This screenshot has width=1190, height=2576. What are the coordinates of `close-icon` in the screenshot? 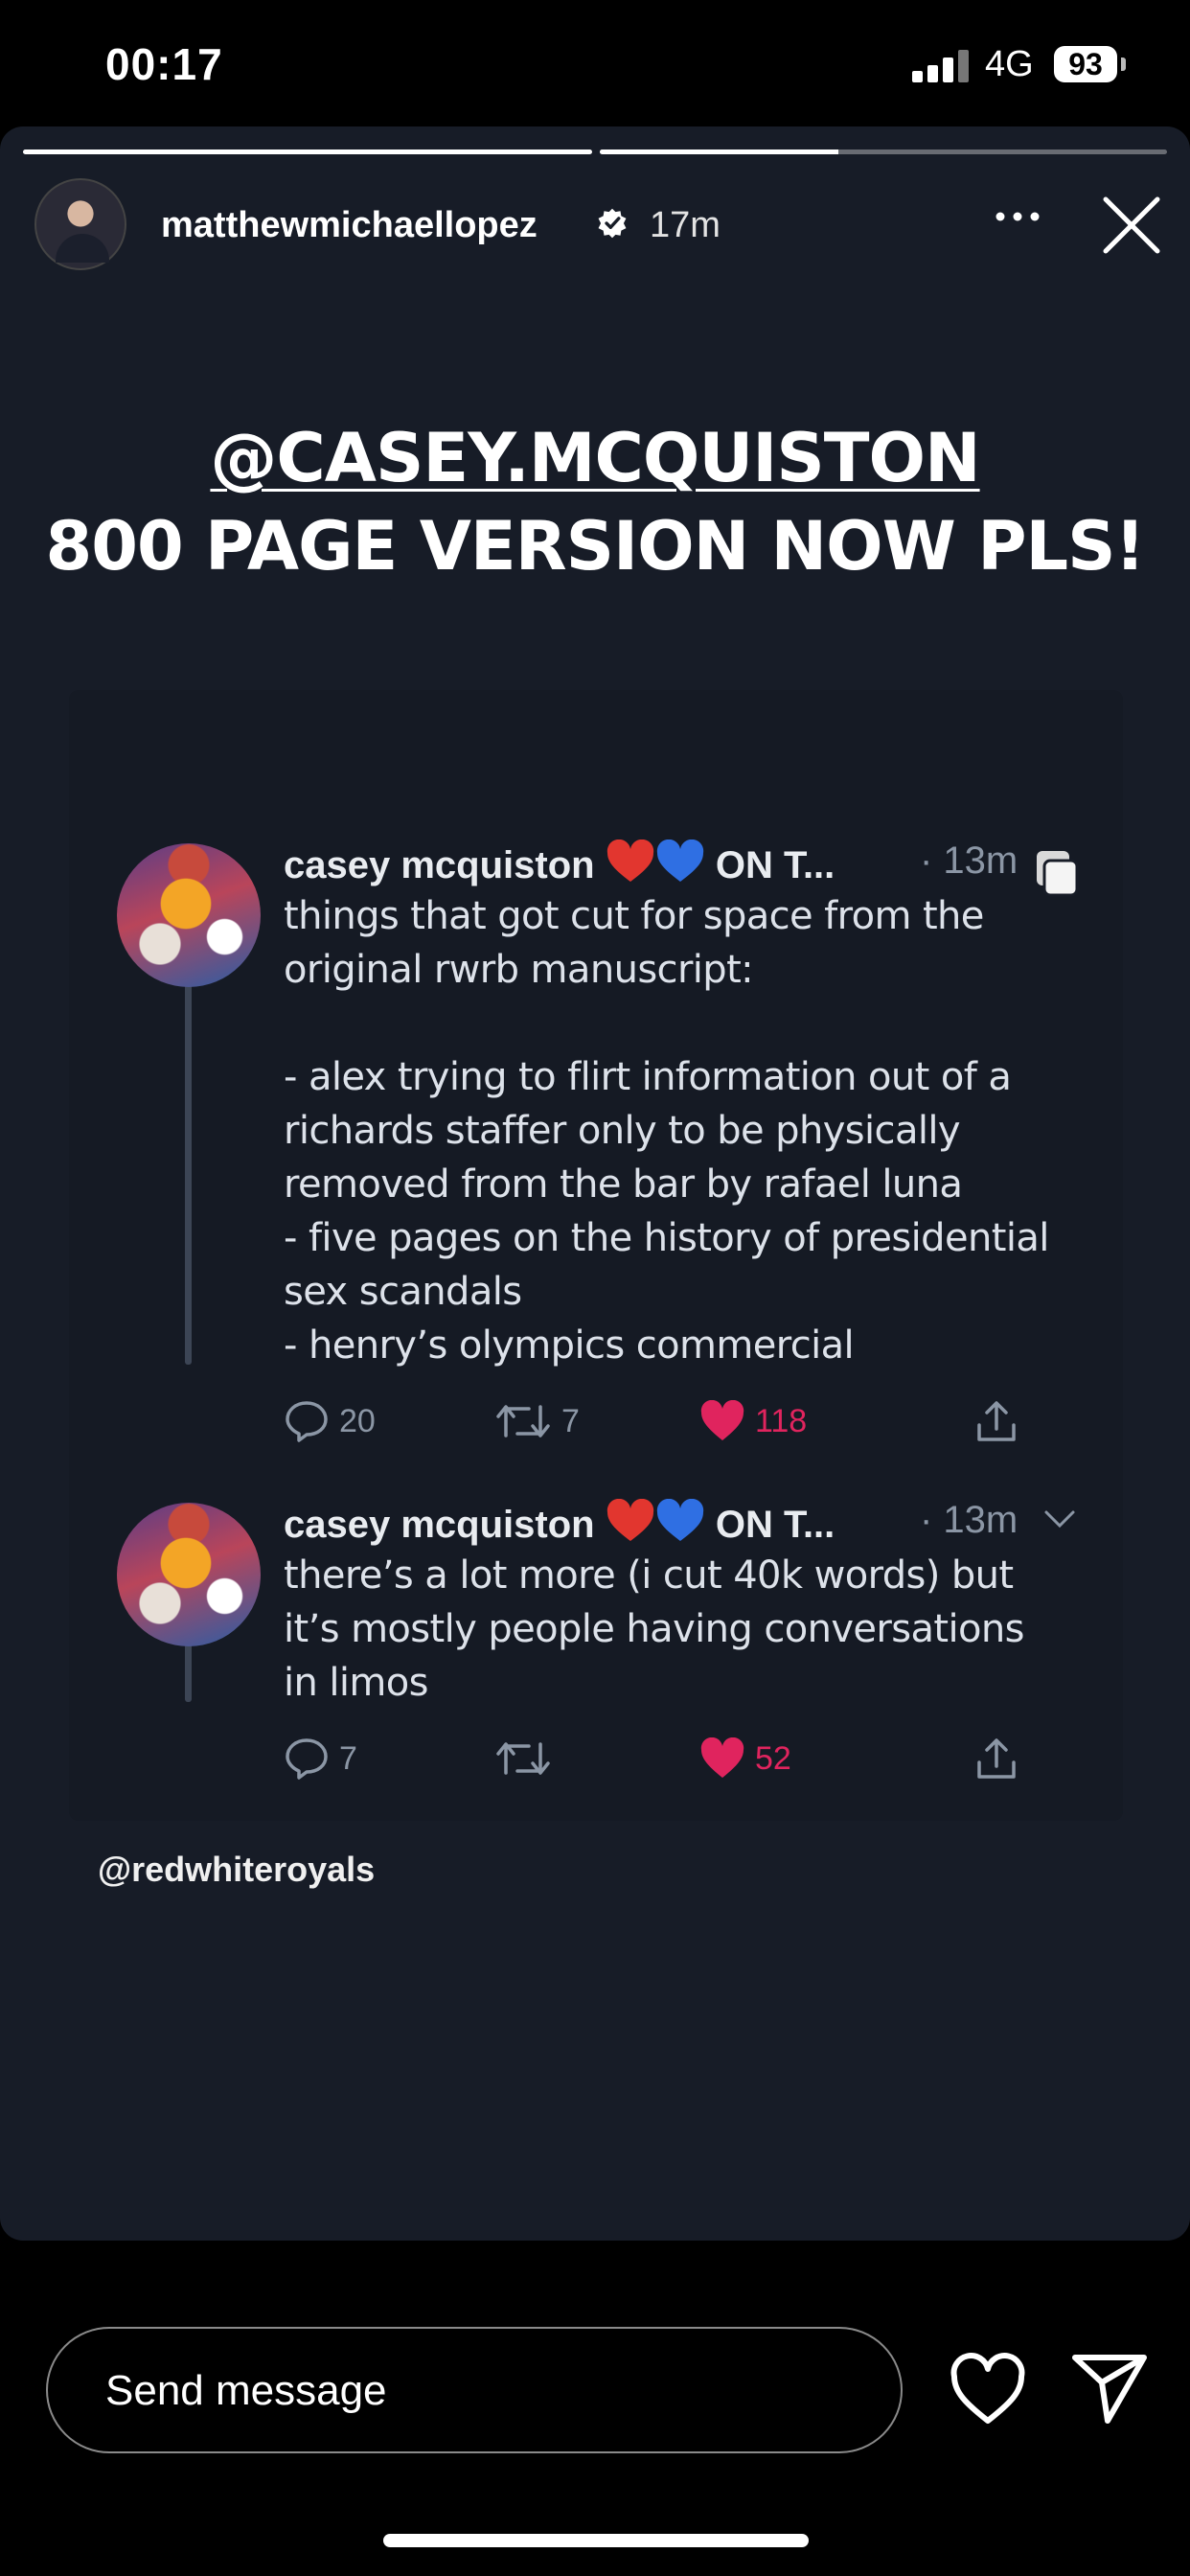 It's located at (1132, 225).